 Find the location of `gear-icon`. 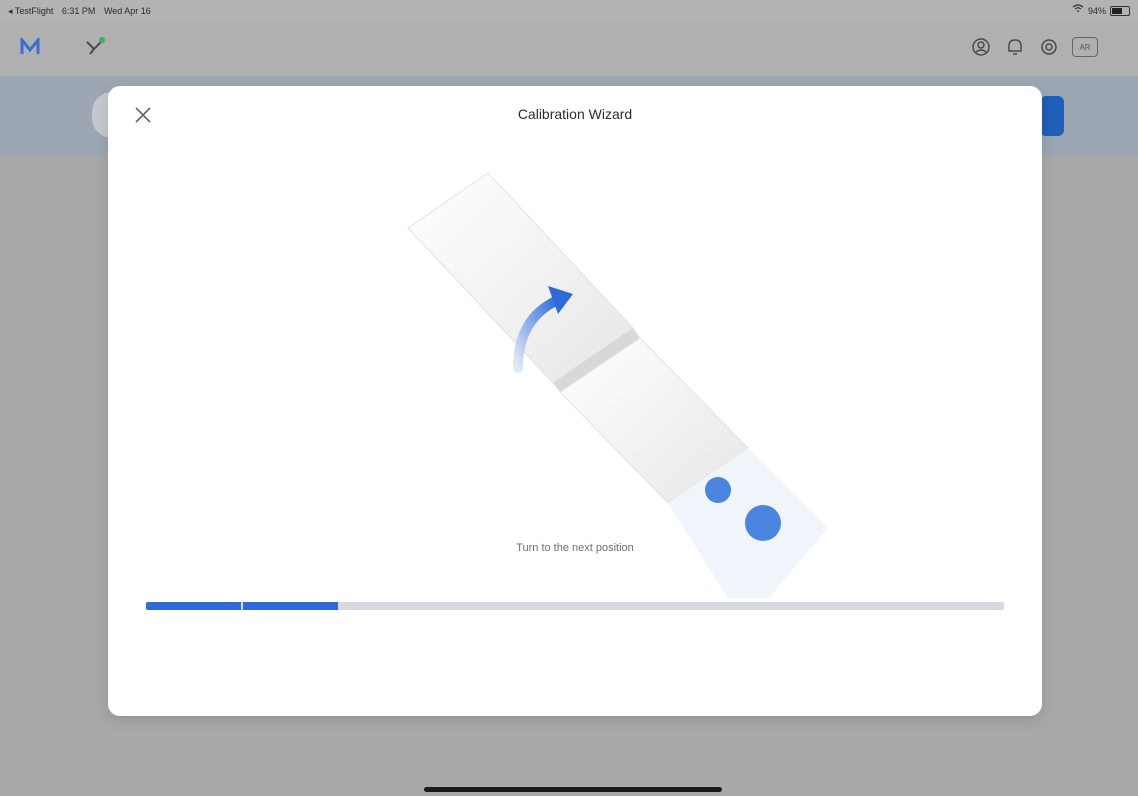

gear-icon is located at coordinates (1049, 47).